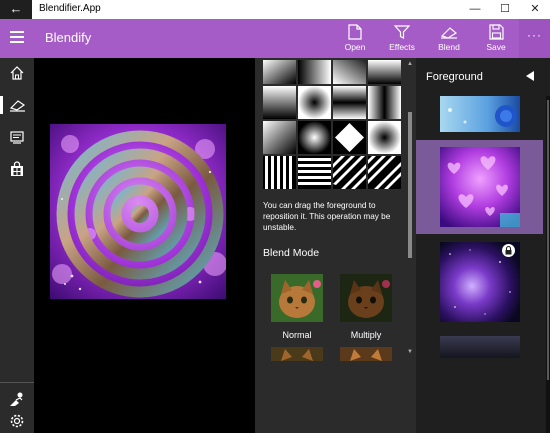 Image resolution: width=550 pixels, height=433 pixels. I want to click on open-file-icon, so click(355, 32).